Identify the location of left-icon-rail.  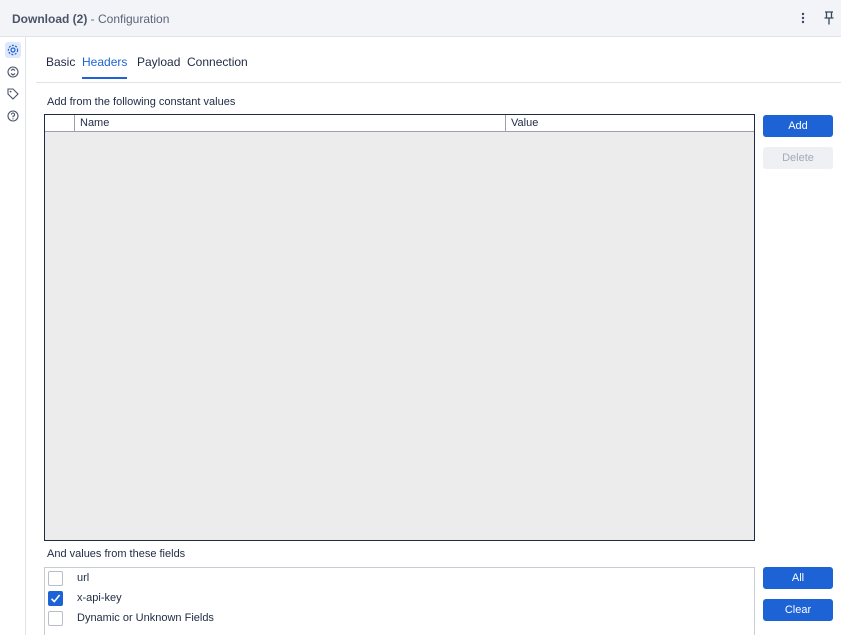
(13, 336).